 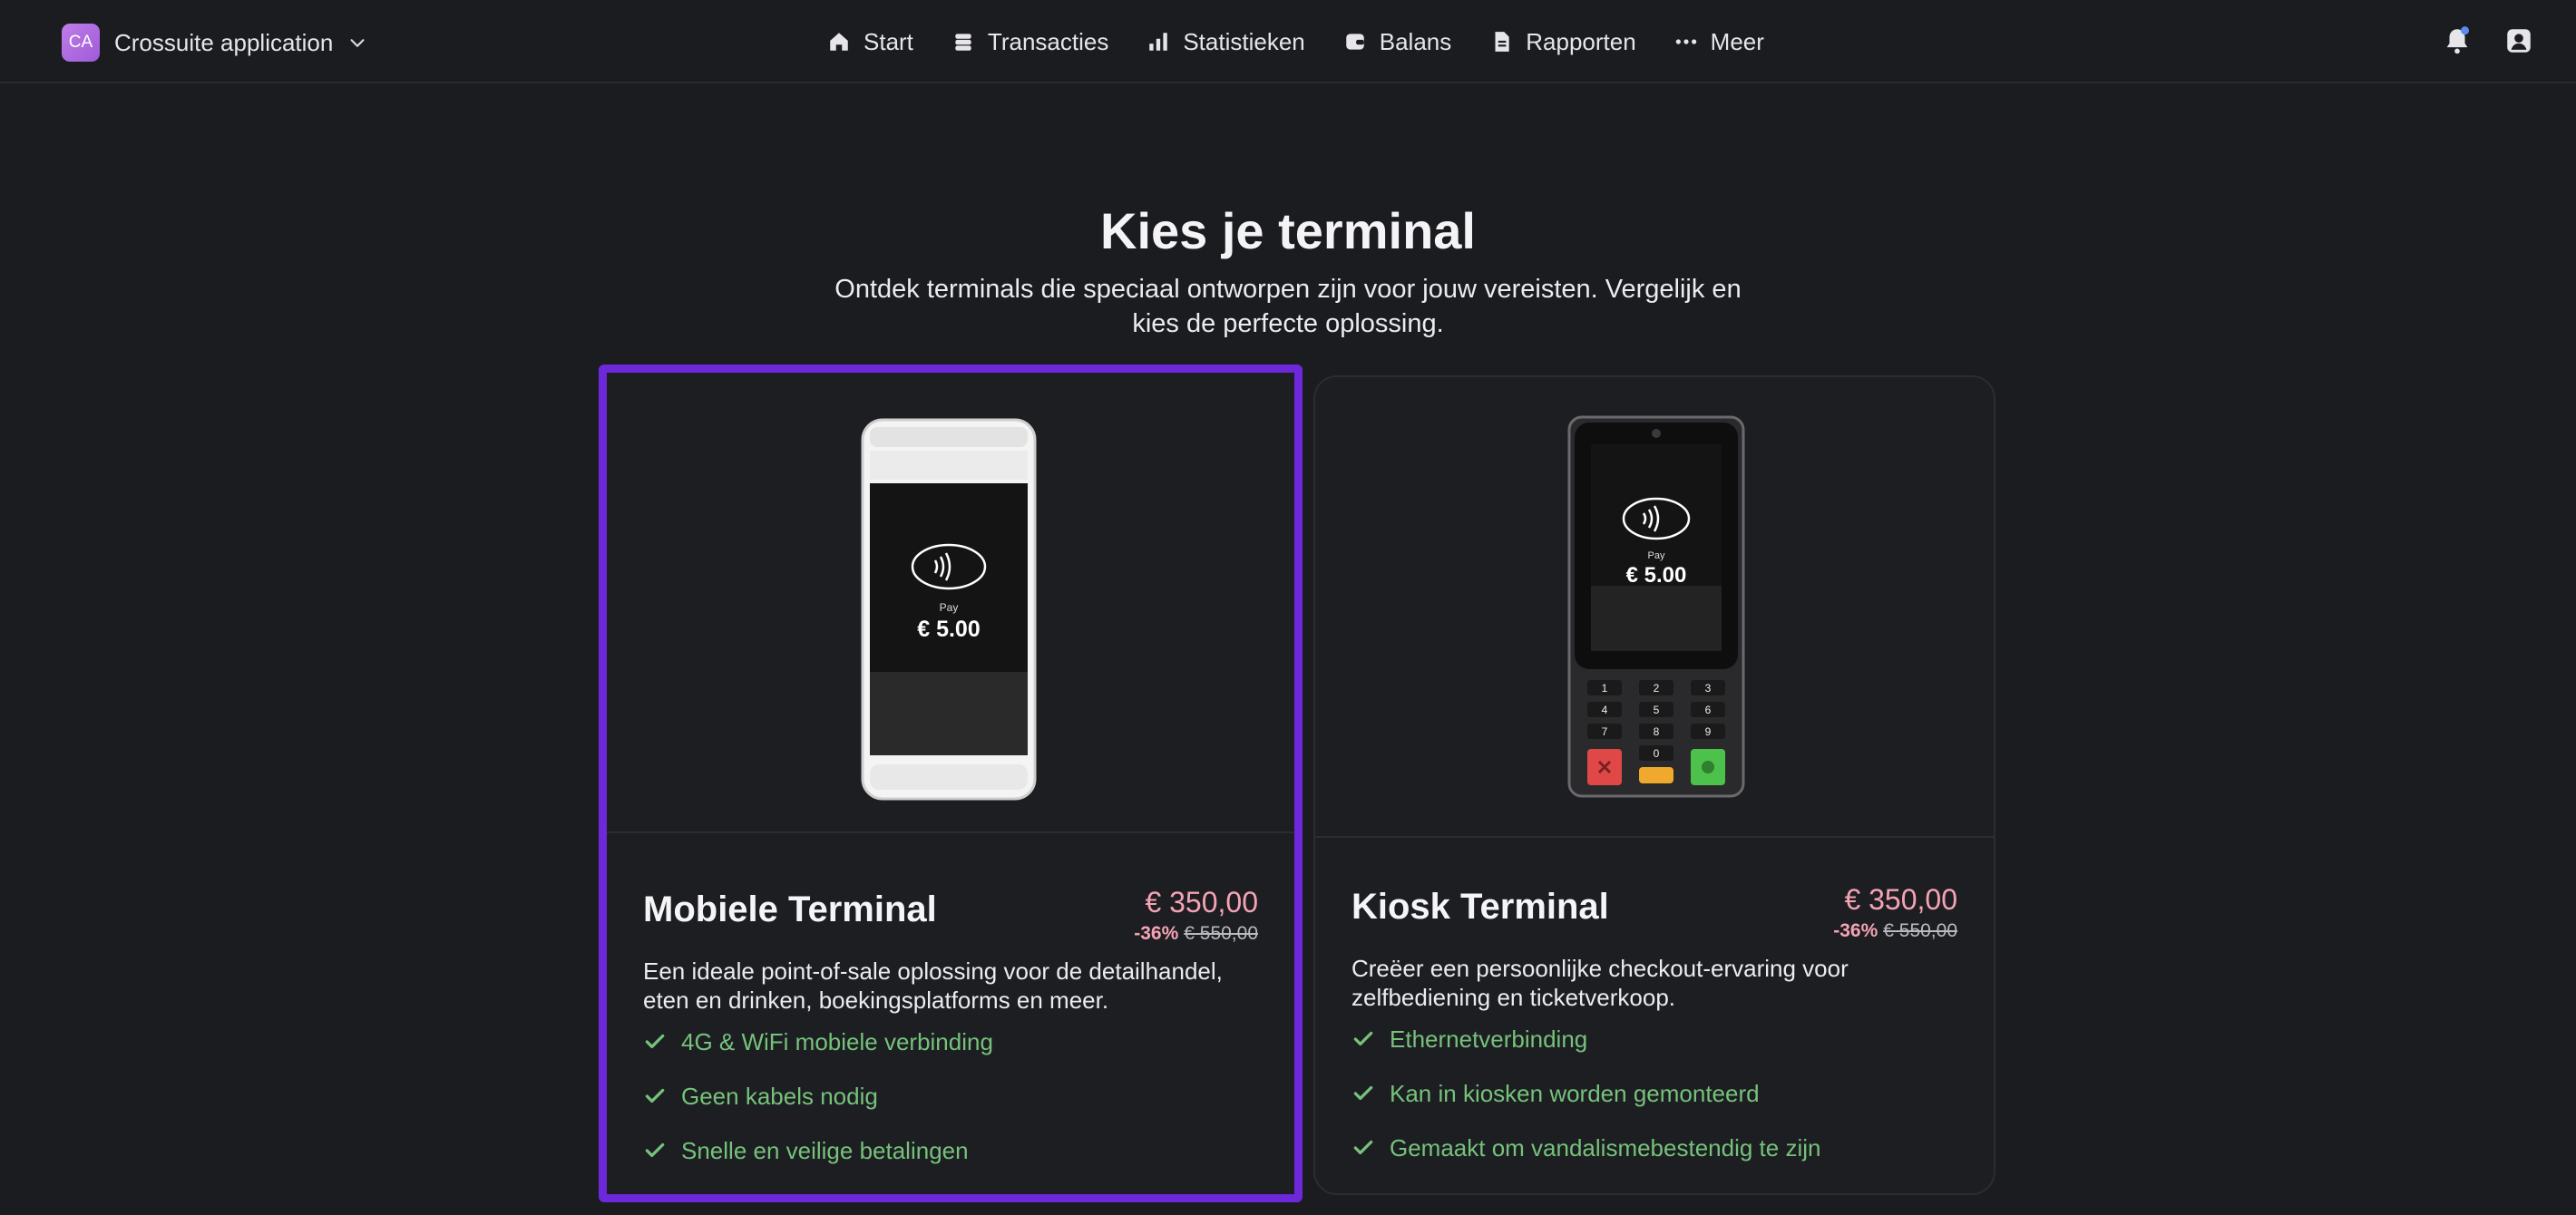 What do you see at coordinates (1657, 688) in the screenshot?
I see `svg-text: 2` at bounding box center [1657, 688].